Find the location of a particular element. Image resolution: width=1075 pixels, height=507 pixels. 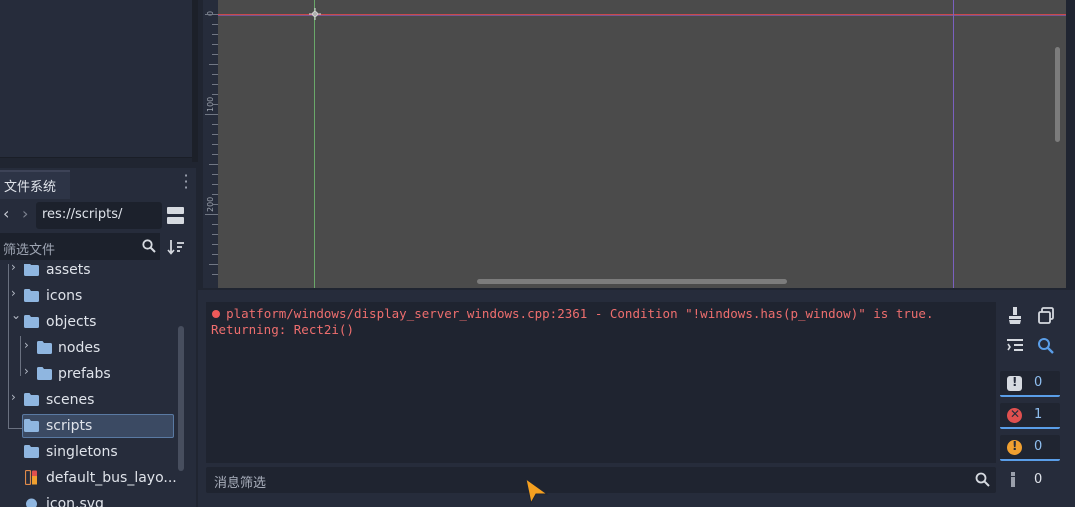

vertical-ruler: 0 100 200 is located at coordinates (211, 144).